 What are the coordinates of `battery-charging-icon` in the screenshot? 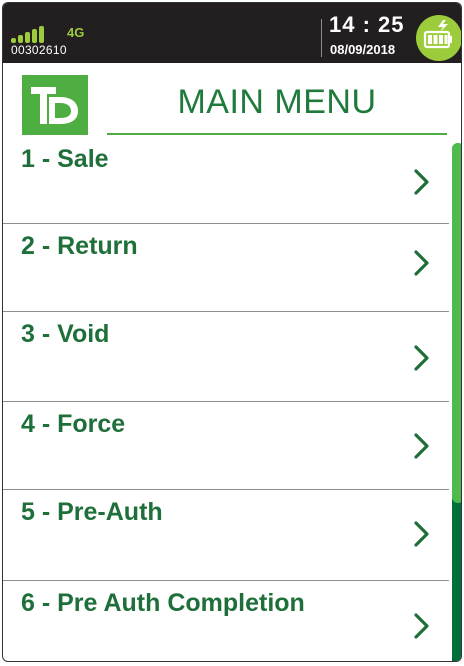 It's located at (438, 38).